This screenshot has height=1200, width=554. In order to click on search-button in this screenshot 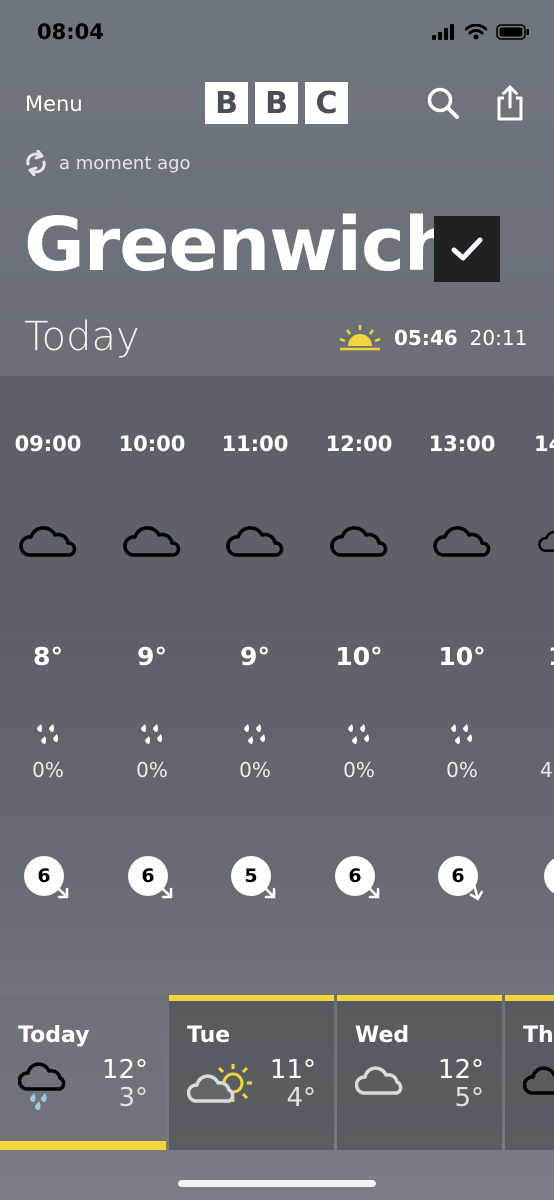, I will do `click(443, 105)`.